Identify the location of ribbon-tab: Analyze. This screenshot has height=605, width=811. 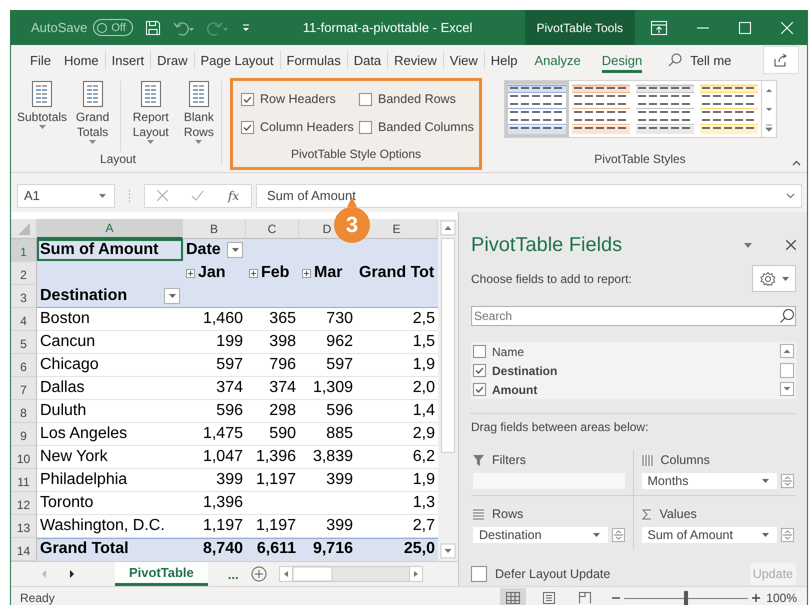
(557, 60).